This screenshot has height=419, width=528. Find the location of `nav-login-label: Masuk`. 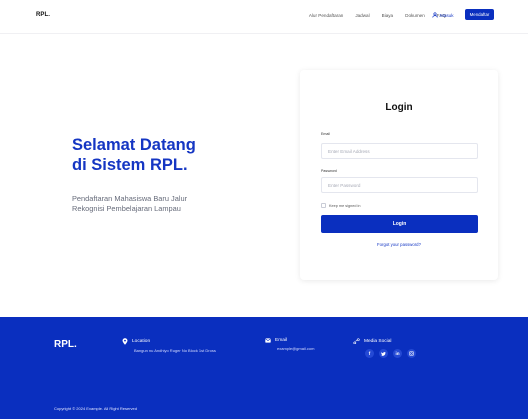

nav-login-label: Masuk is located at coordinates (447, 15).